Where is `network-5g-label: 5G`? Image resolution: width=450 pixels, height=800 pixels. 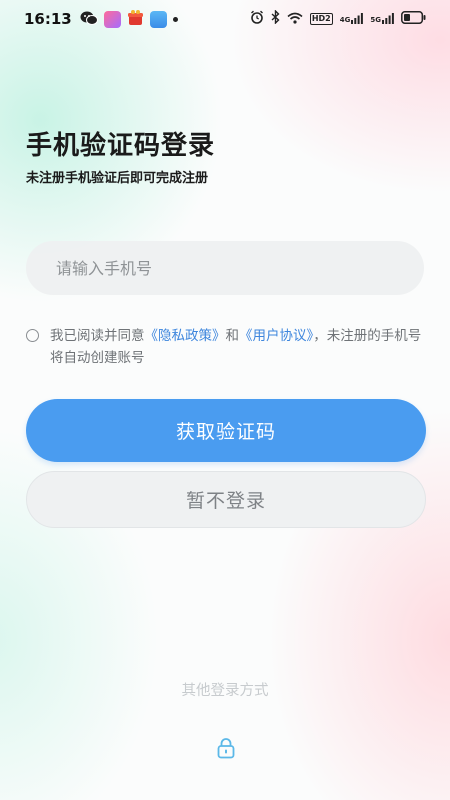 network-5g-label: 5G is located at coordinates (375, 20).